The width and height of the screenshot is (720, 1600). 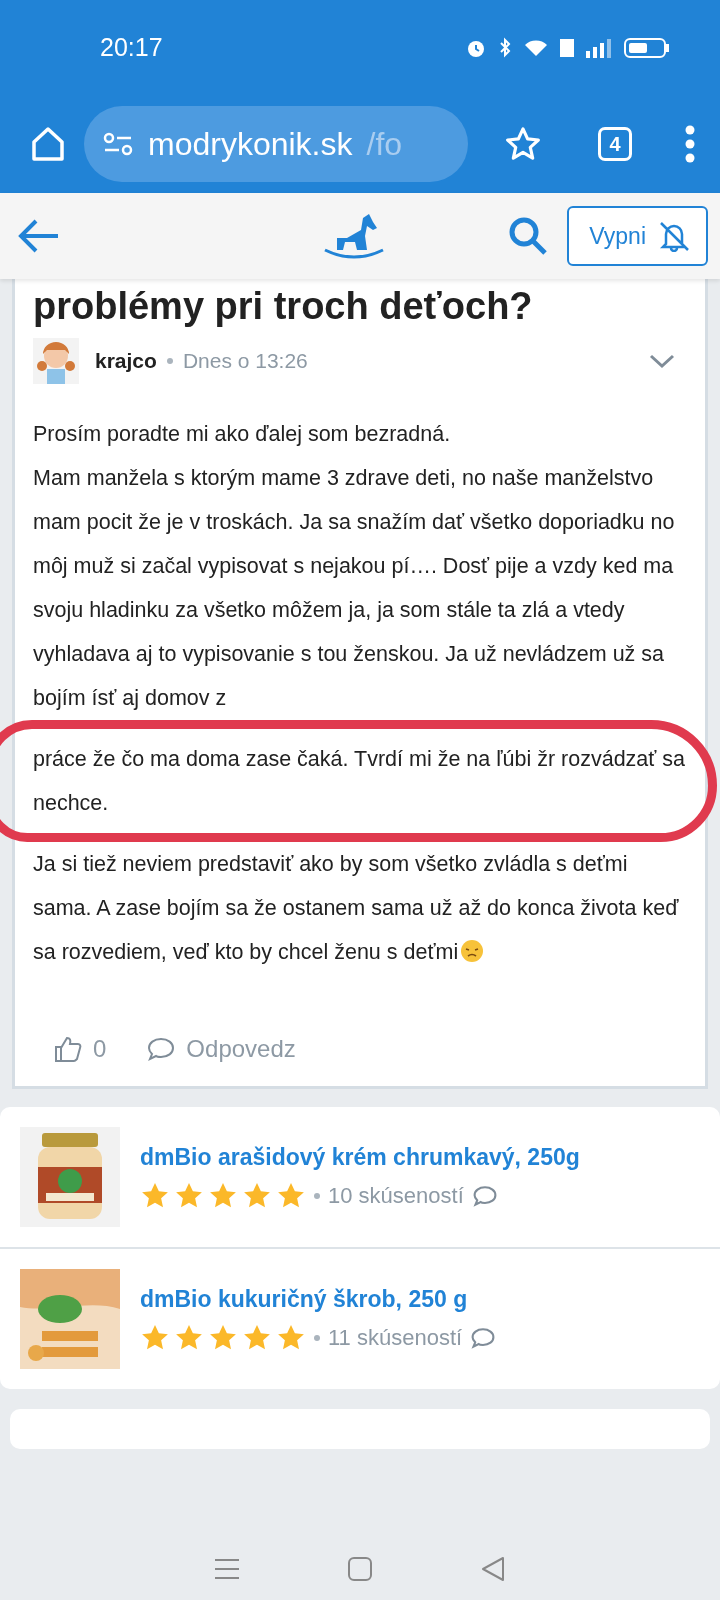 What do you see at coordinates (360, 781) in the screenshot?
I see `post-text: práce že čo ma doma zase čaká. Tvrdí mi že na ľúbi žr rozvádzať sa nechce.` at bounding box center [360, 781].